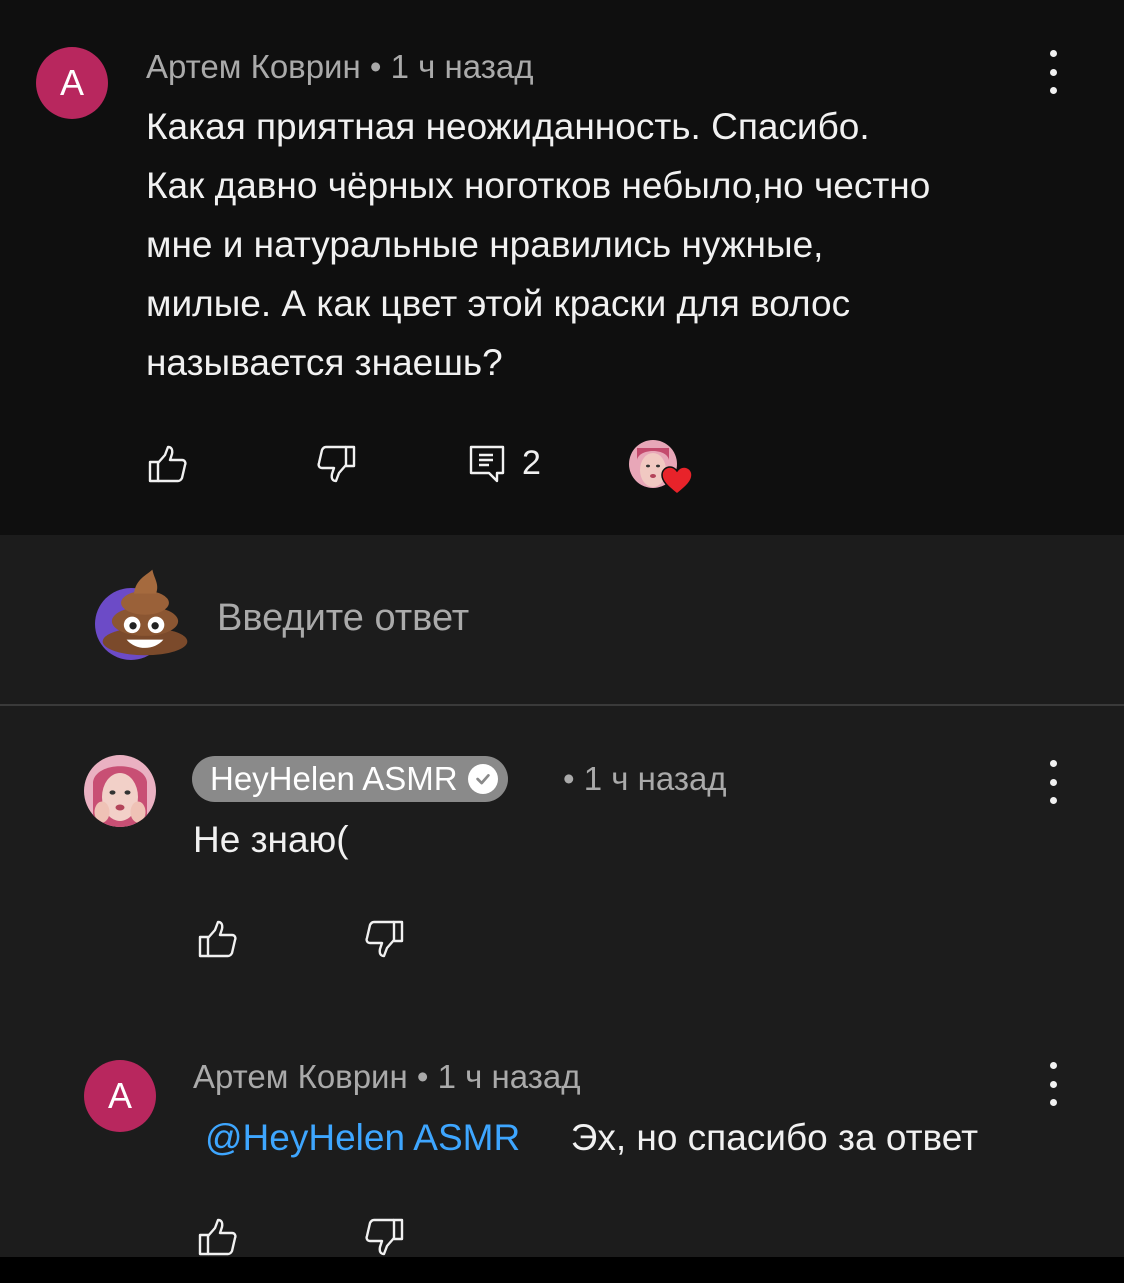 The height and width of the screenshot is (1283, 1124). What do you see at coordinates (145, 612) in the screenshot?
I see `poop-emoji-icon` at bounding box center [145, 612].